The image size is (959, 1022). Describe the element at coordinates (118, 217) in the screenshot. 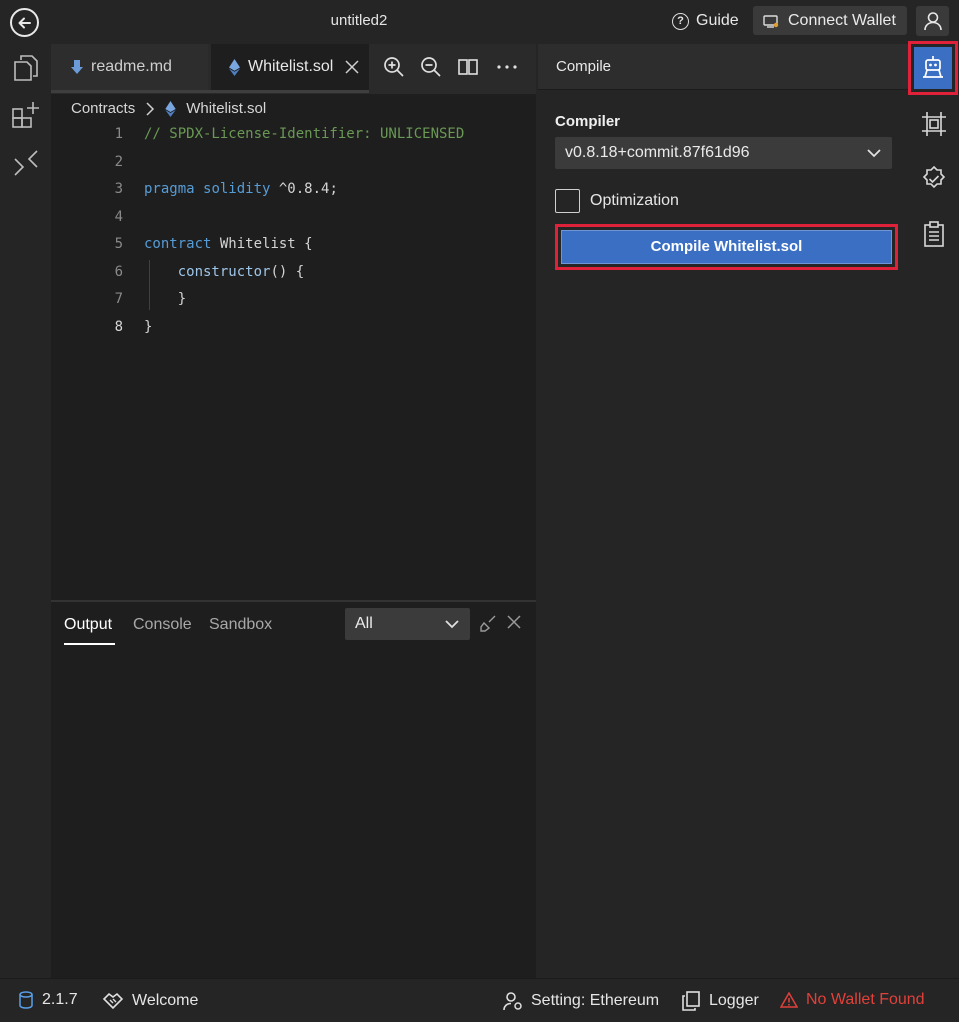

I see `line-number: 4` at that location.